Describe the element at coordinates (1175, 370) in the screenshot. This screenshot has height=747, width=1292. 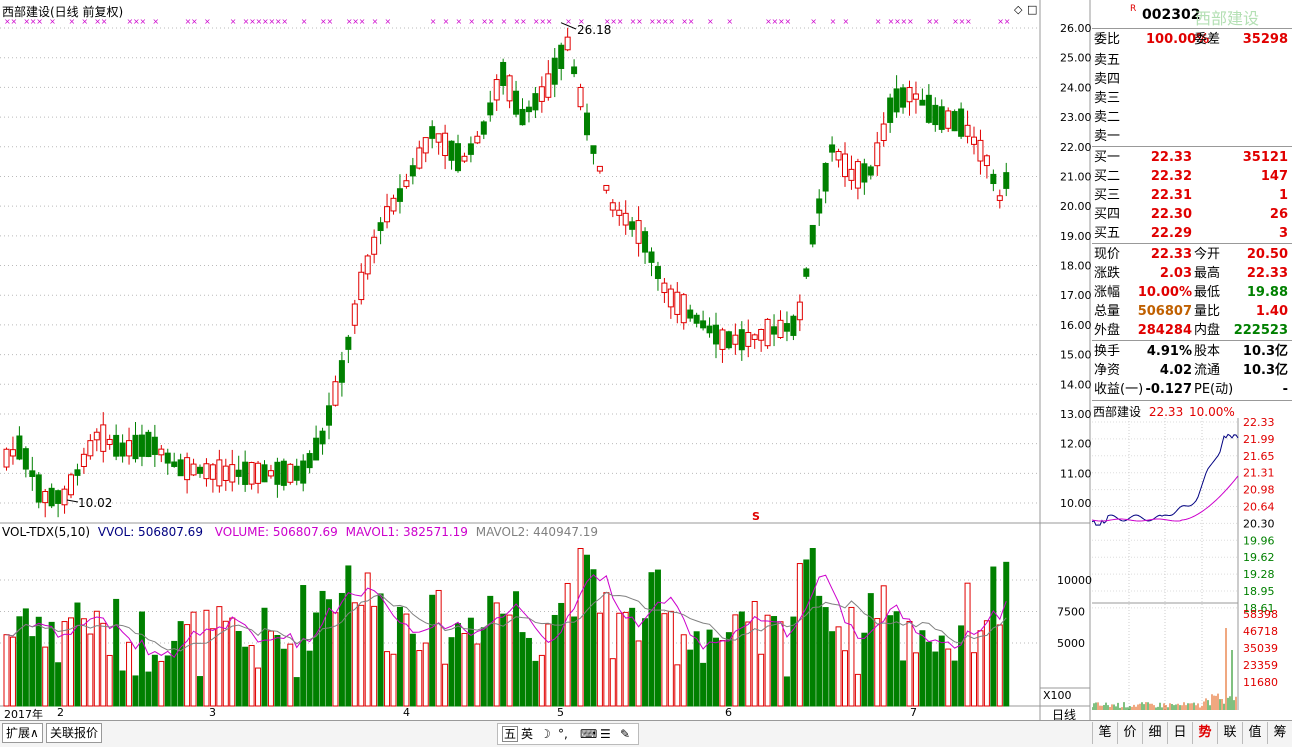
I see `fund-value: 4.02` at that location.